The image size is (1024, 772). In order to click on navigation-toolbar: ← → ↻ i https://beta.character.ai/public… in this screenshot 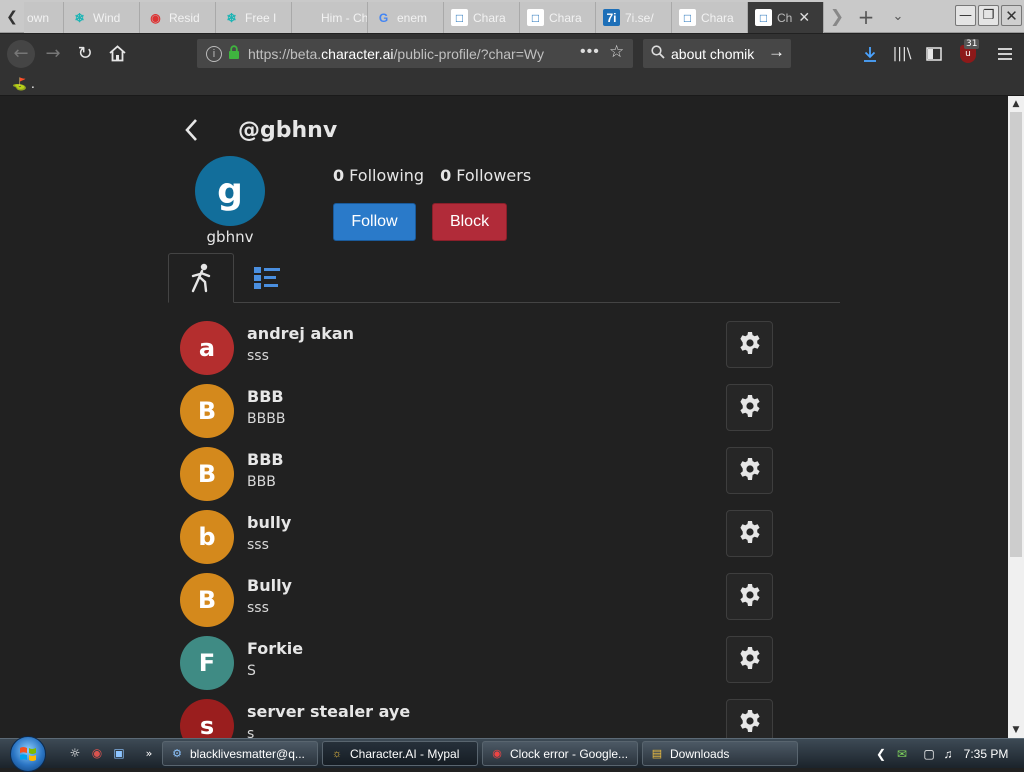, I will do `click(512, 53)`.